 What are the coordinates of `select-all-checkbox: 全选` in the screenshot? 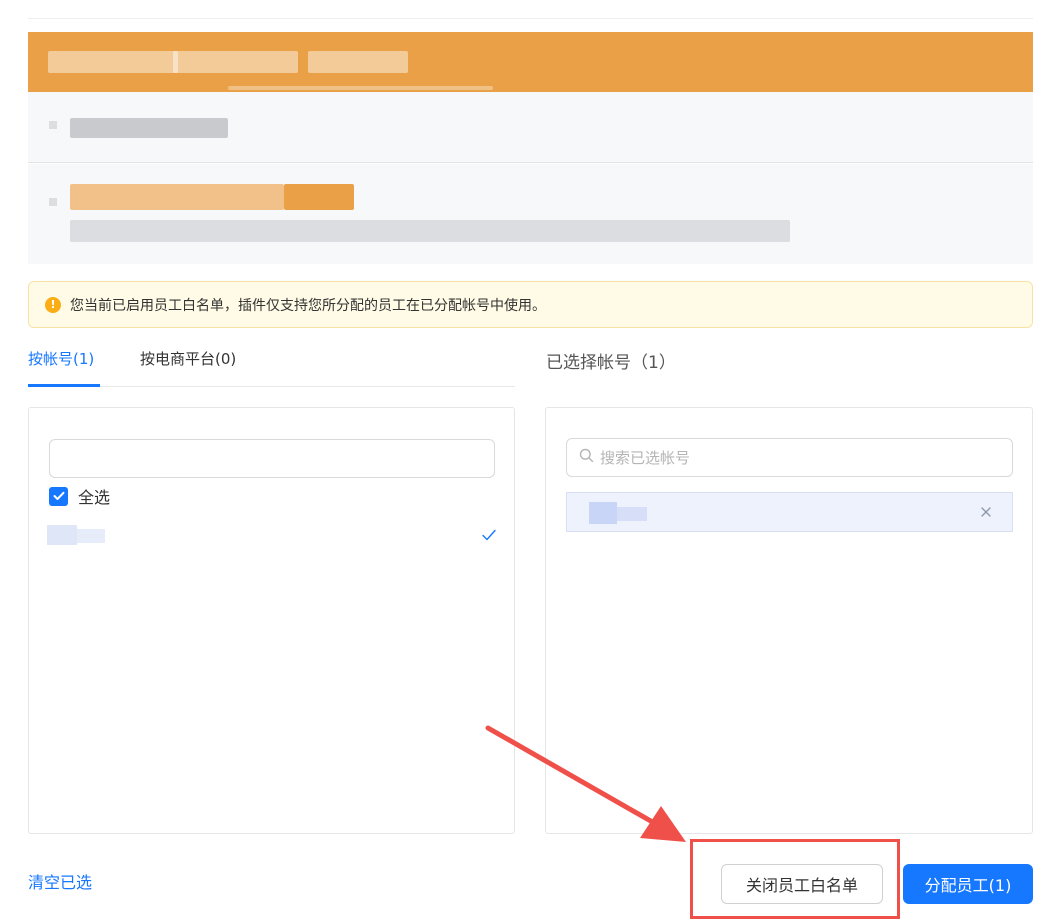 It's located at (79, 496).